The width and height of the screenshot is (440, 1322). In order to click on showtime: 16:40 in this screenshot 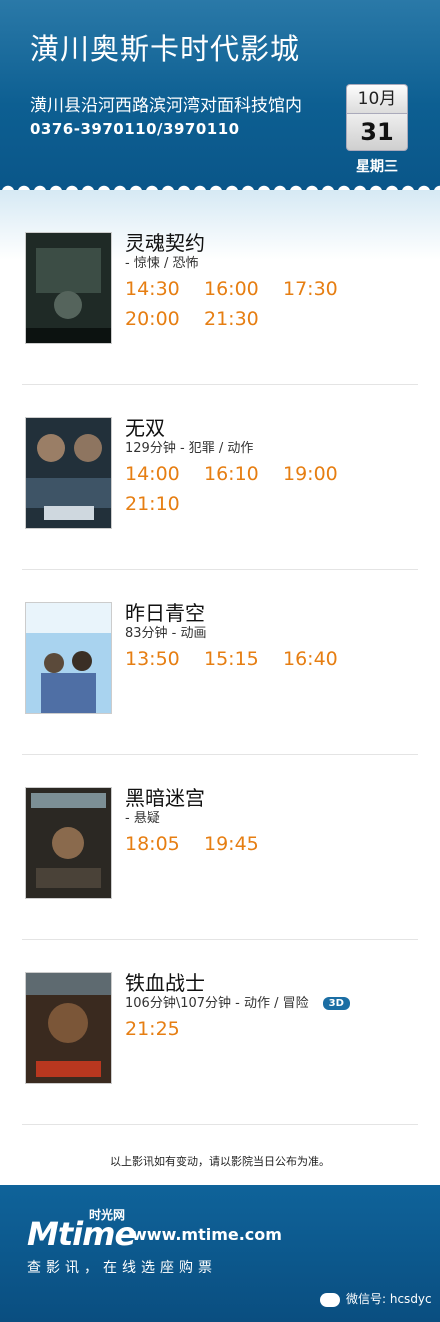, I will do `click(322, 659)`.